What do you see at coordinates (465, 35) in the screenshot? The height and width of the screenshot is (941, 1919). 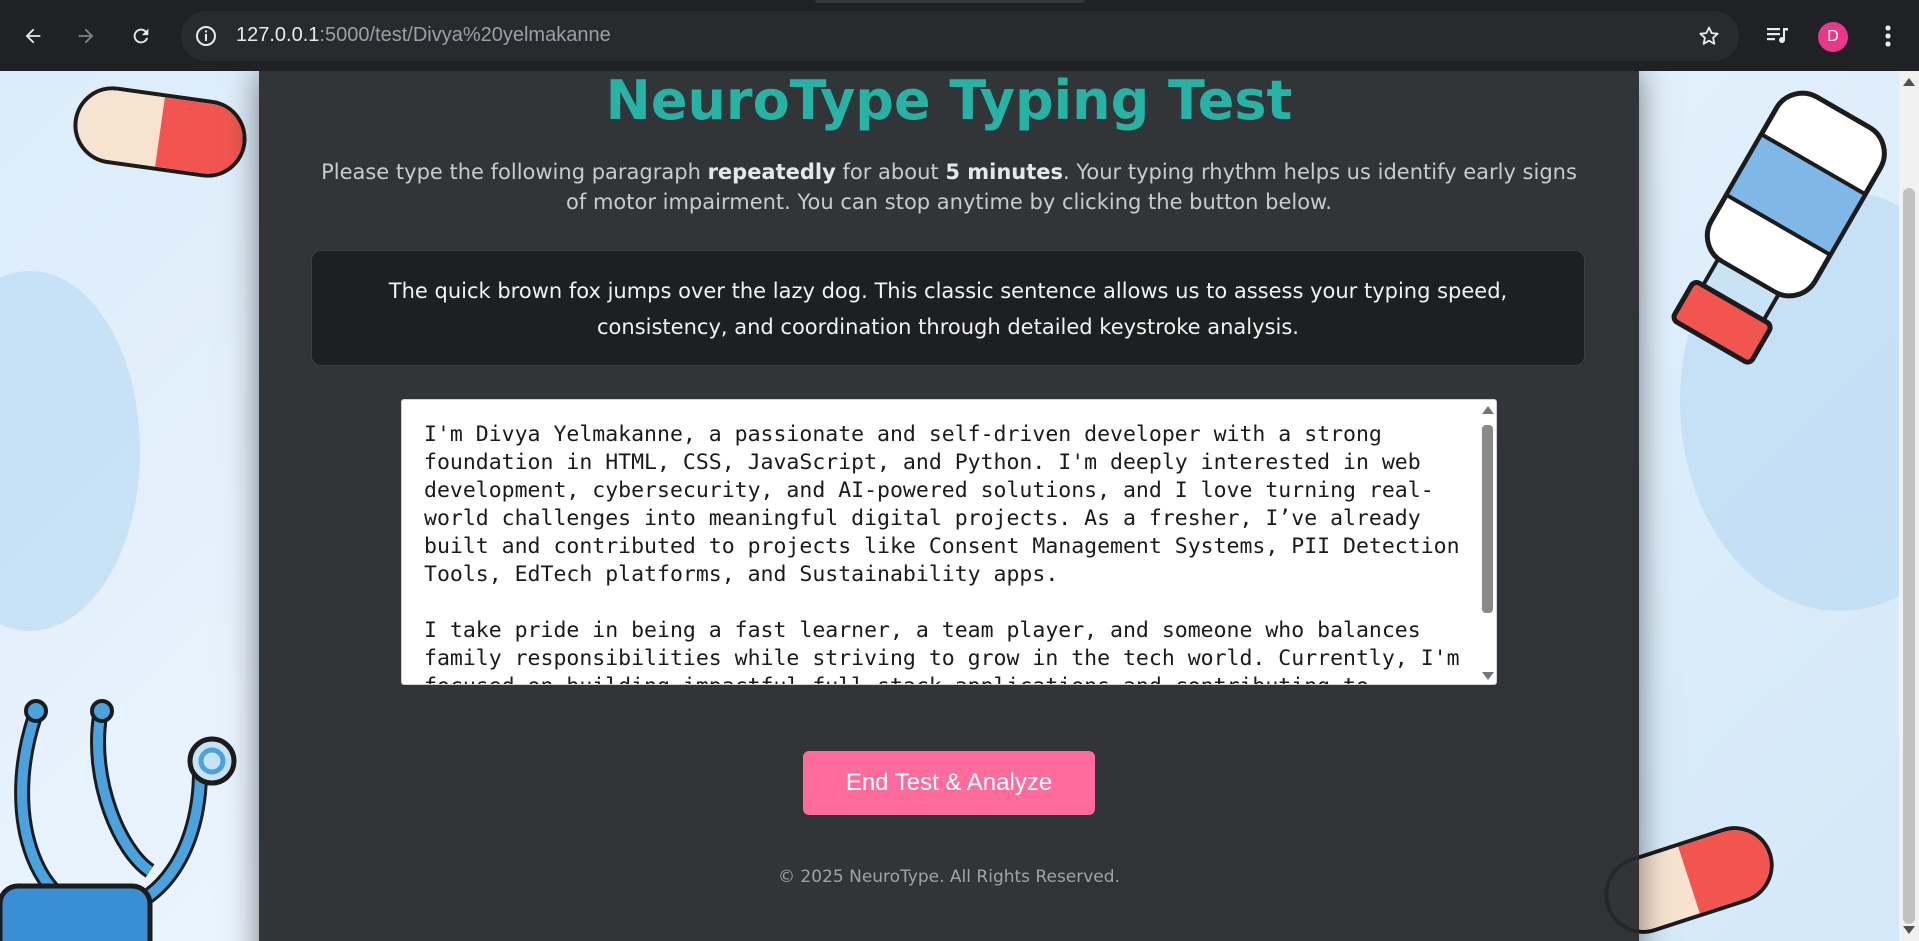 I see `url-path: :5000/test/Divya%20yelmakanne` at bounding box center [465, 35].